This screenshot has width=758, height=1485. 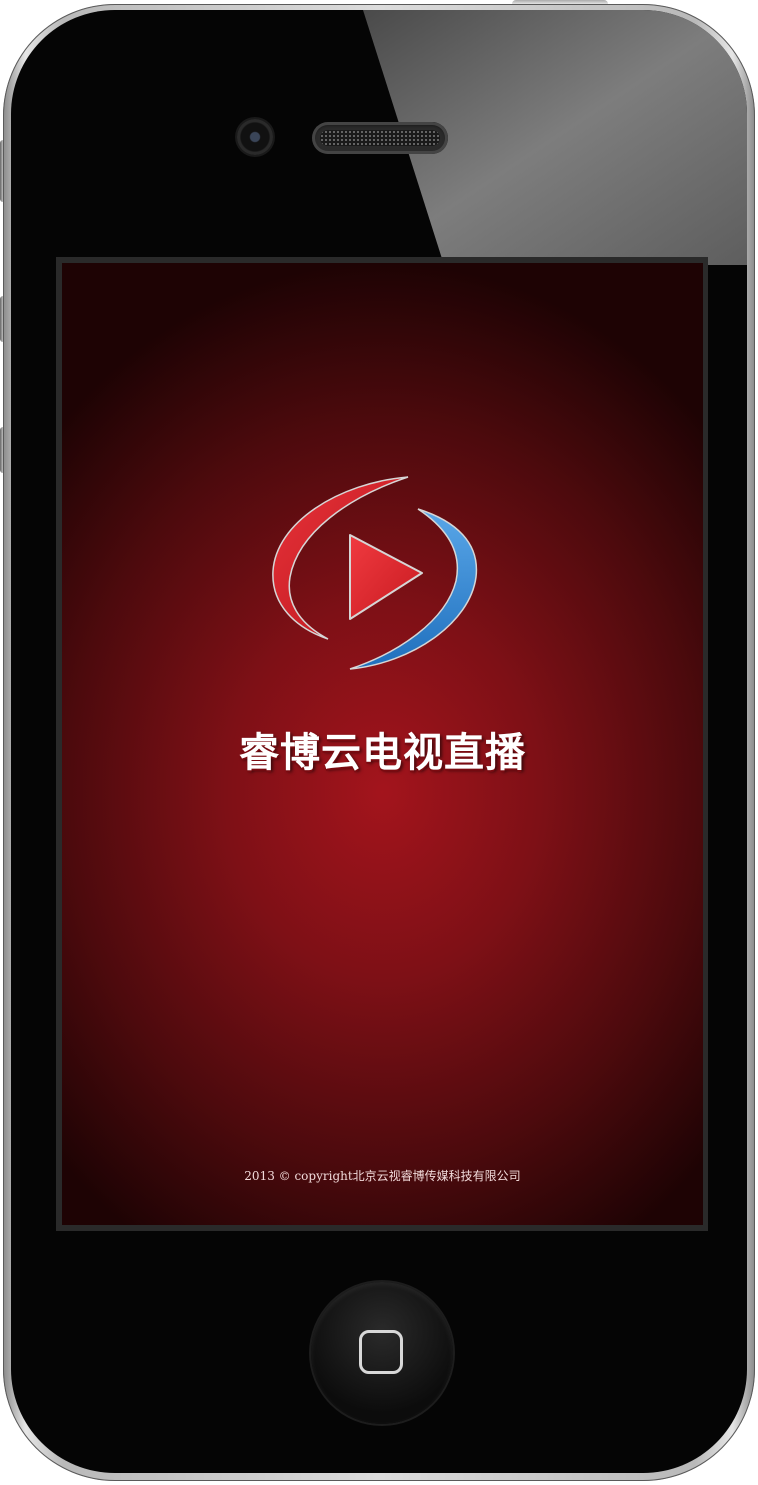 I want to click on home-button, so click(x=382, y=1353).